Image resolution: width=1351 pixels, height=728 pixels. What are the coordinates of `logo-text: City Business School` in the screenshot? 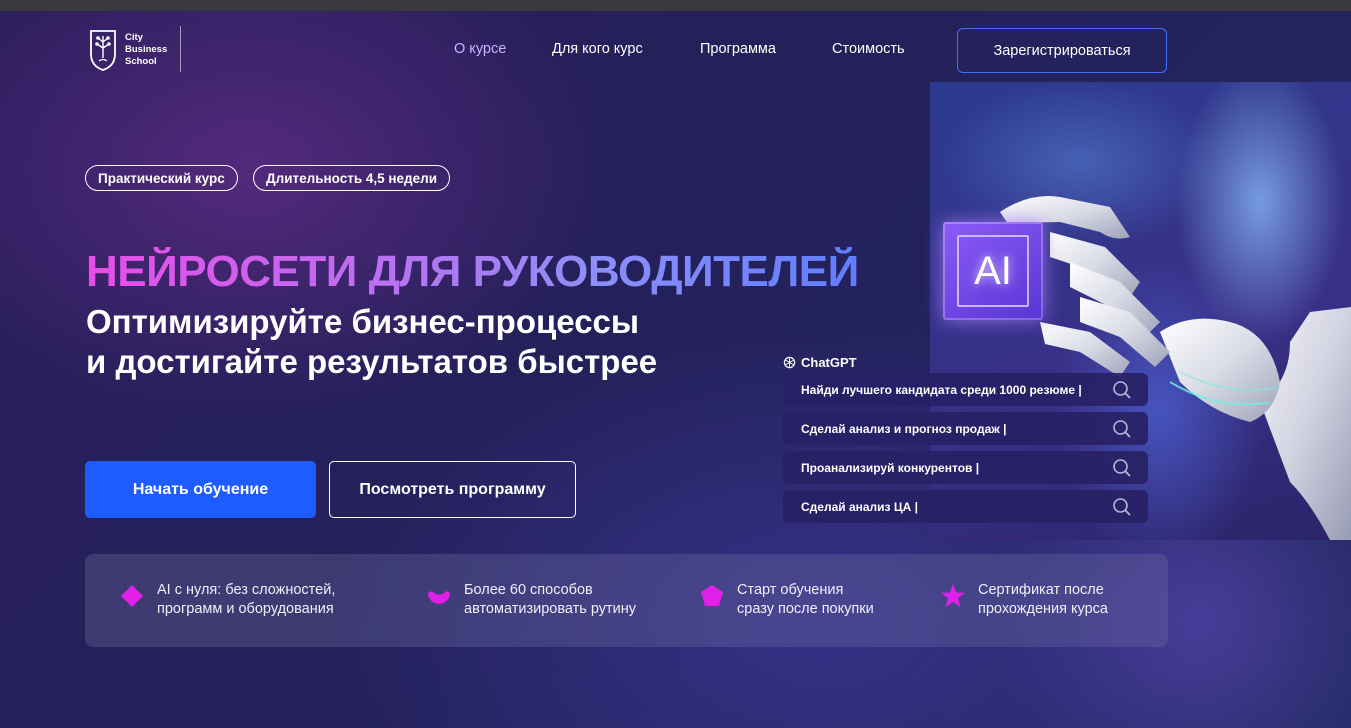 It's located at (146, 50).